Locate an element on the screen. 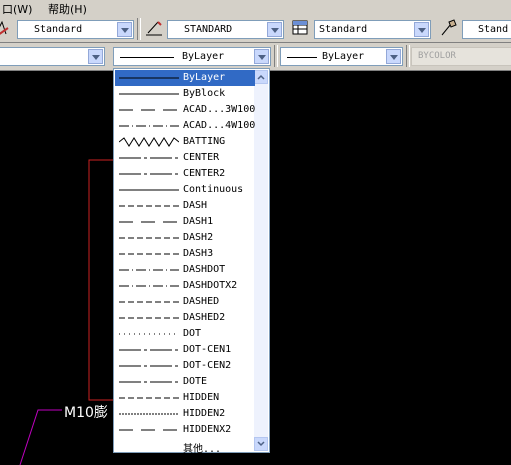  linetype-item: DASH2 is located at coordinates (185, 238).